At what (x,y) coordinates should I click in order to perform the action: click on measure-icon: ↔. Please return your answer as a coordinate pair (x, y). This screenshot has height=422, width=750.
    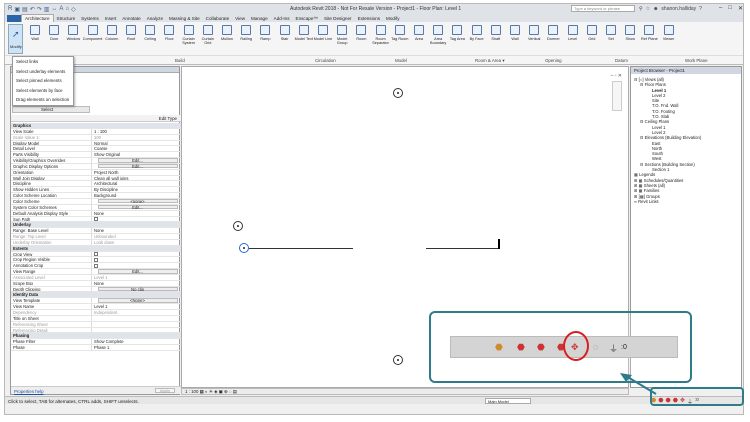
    Looking at the image, I should click on (54, 9).